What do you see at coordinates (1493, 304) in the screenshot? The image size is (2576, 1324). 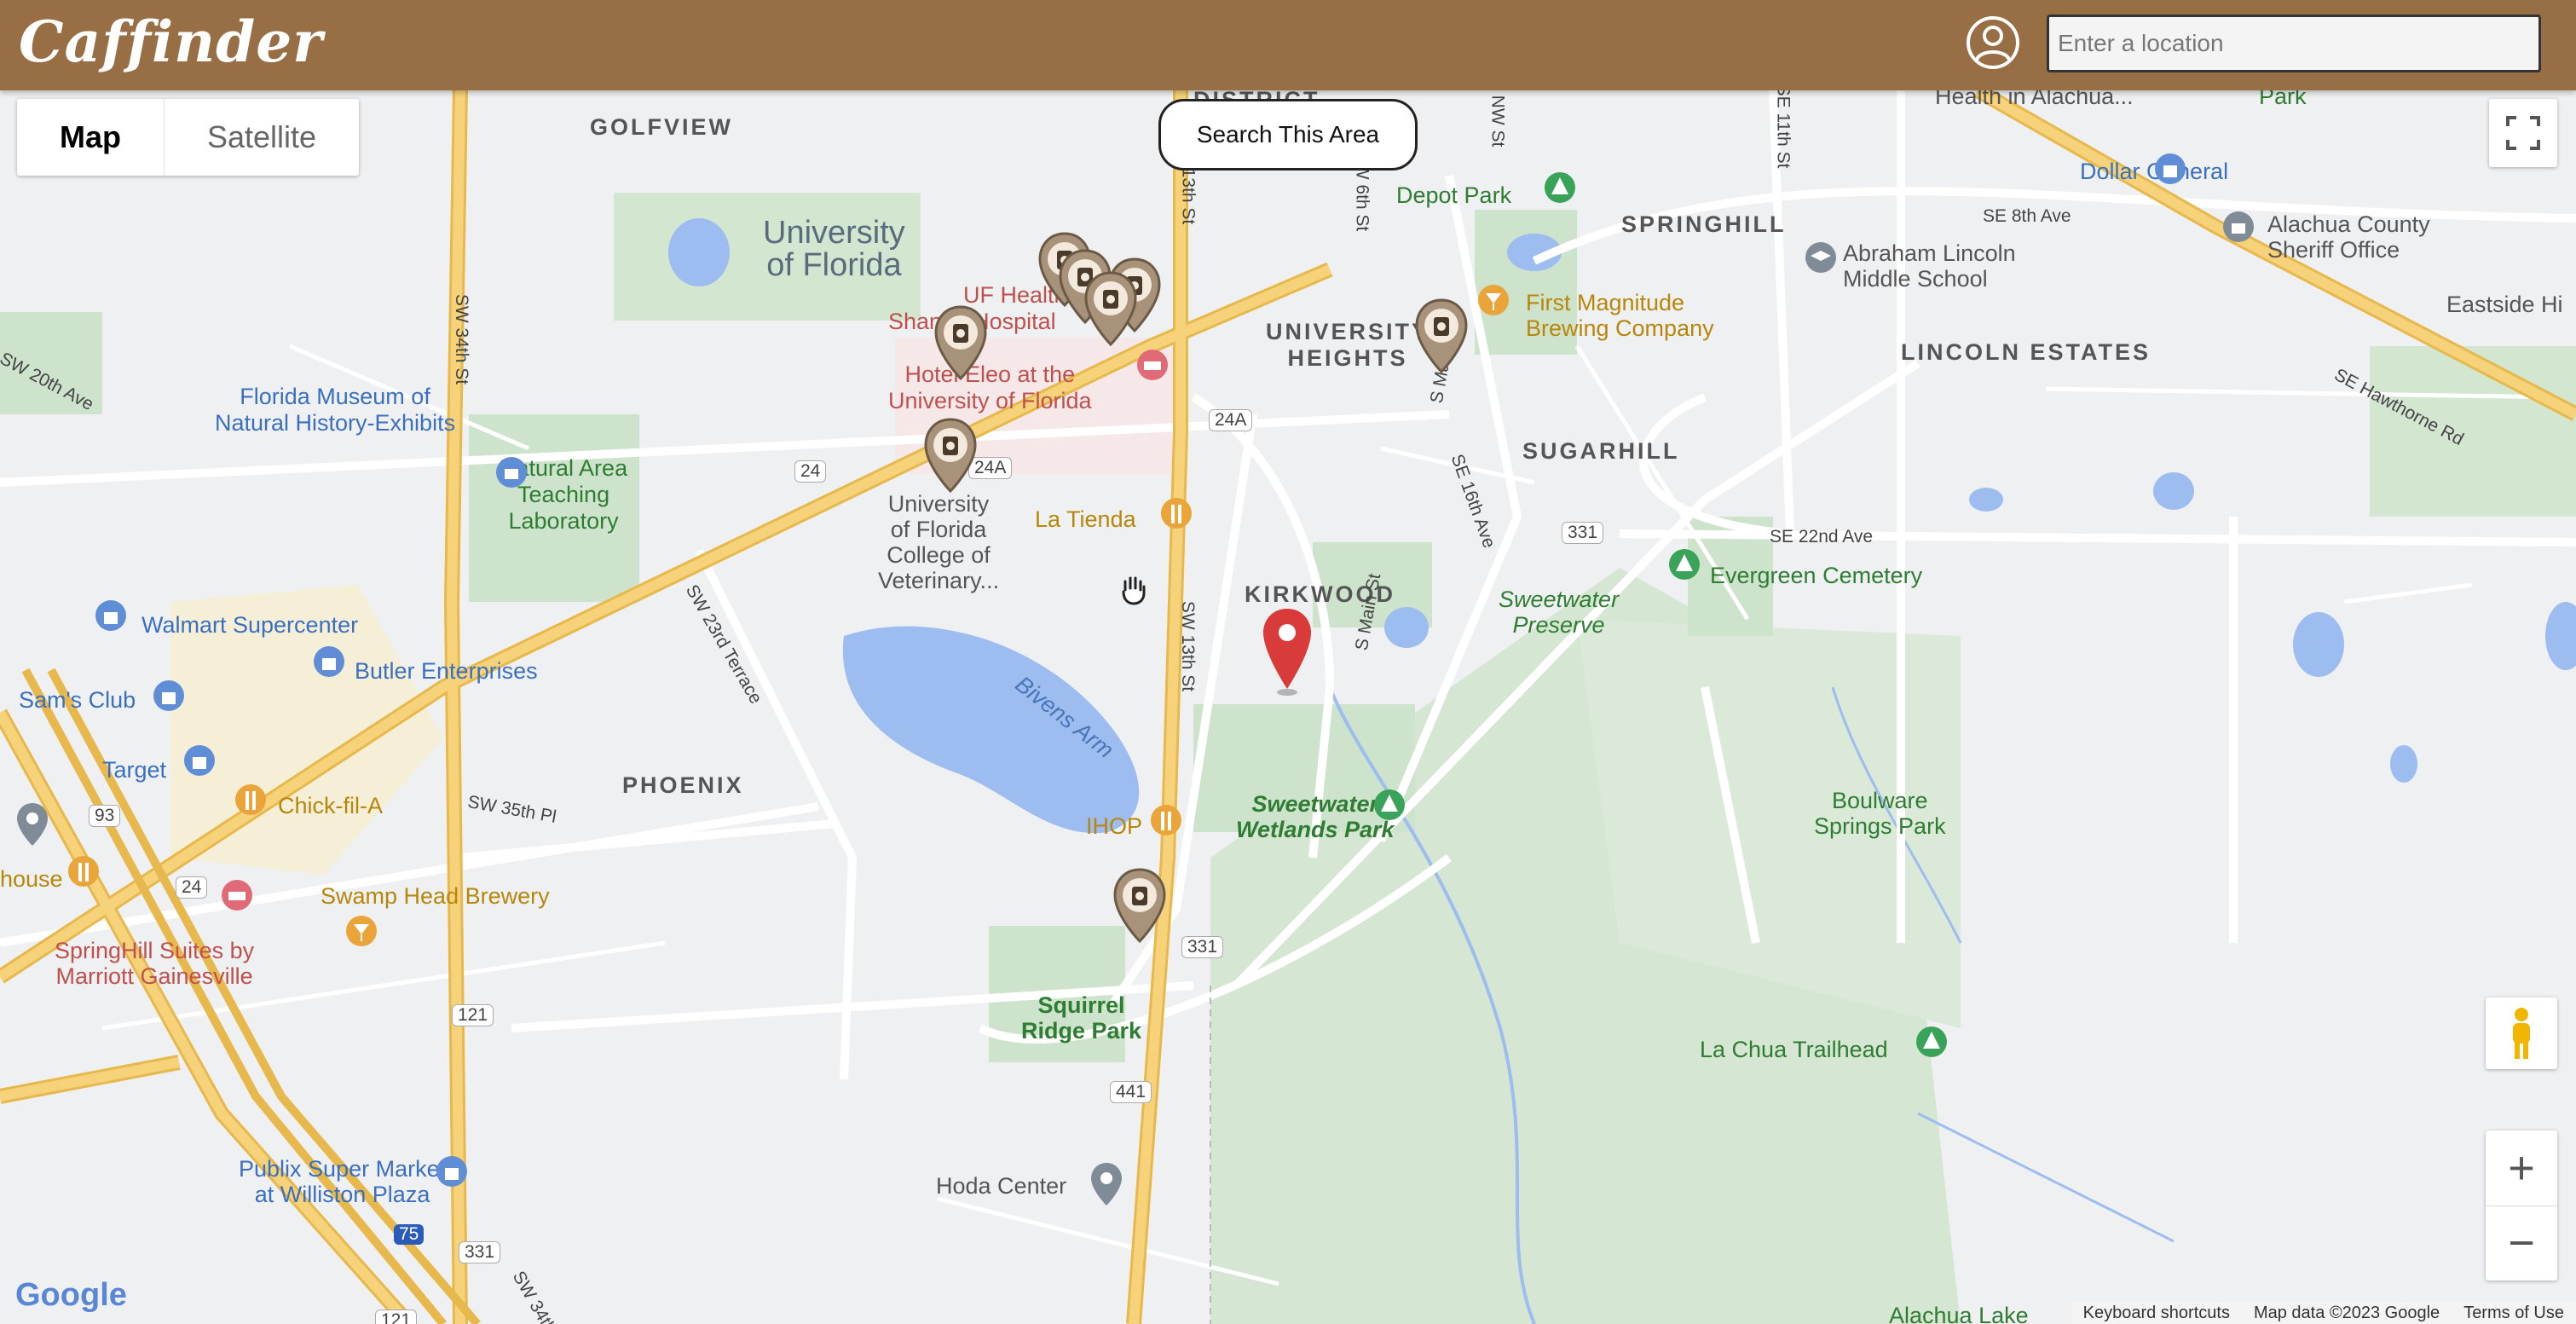 I see `bar-icon` at bounding box center [1493, 304].